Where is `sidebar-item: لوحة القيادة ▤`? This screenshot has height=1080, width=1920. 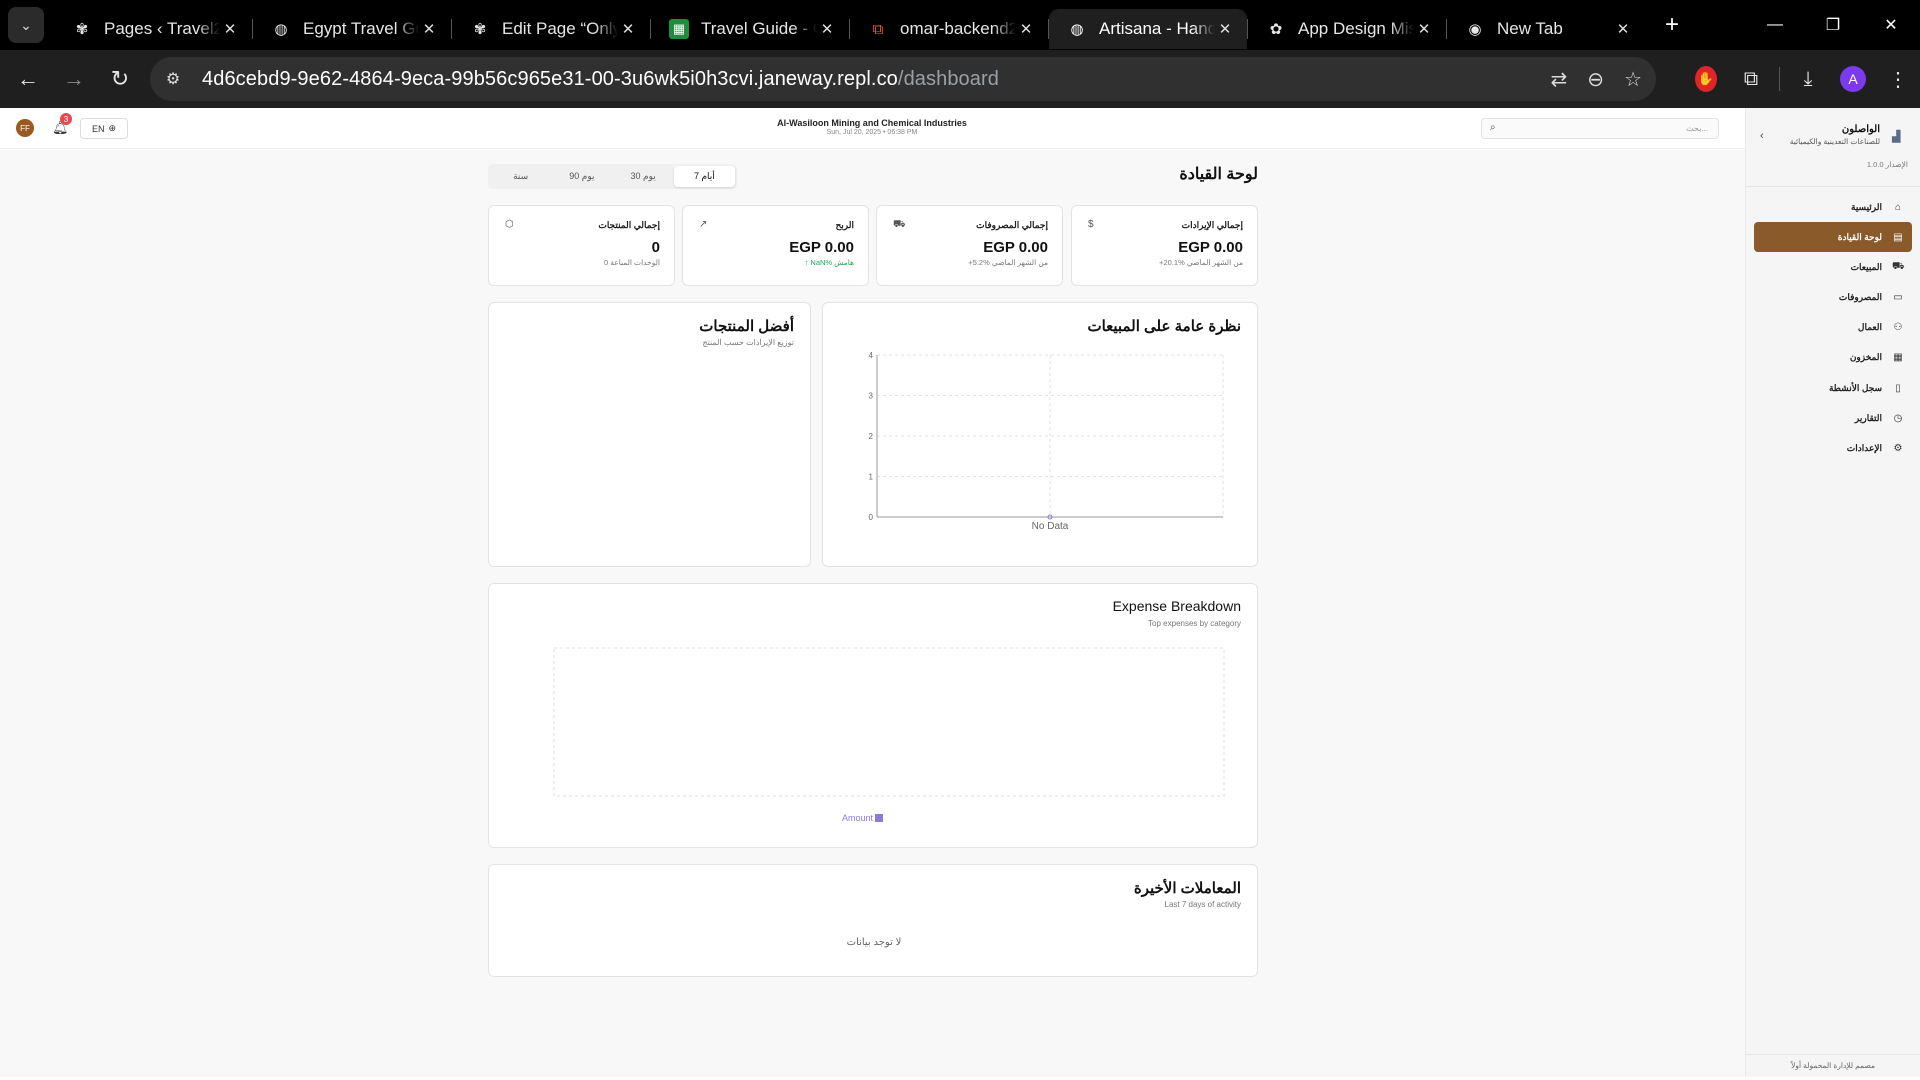
sidebar-item: لوحة القيادة ▤ is located at coordinates (1833, 237).